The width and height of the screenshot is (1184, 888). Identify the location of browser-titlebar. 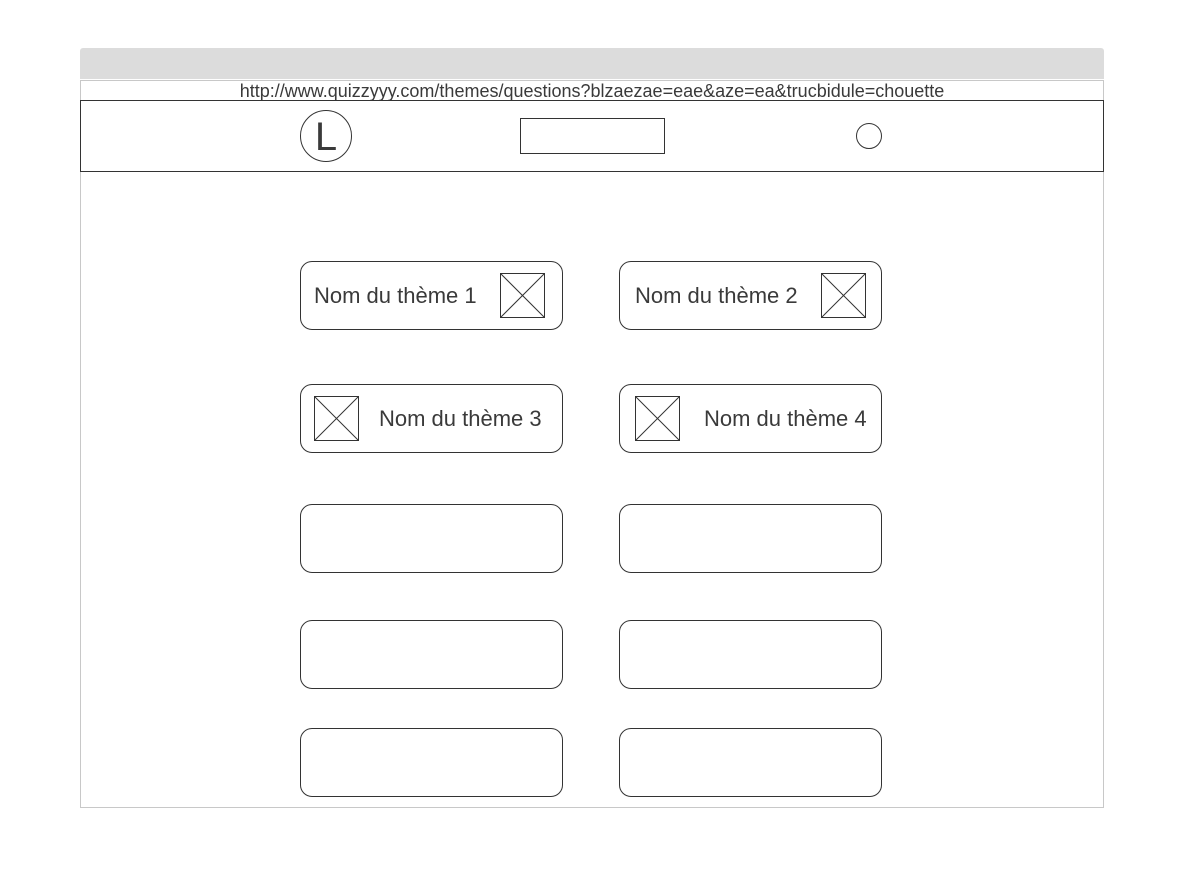
(592, 63).